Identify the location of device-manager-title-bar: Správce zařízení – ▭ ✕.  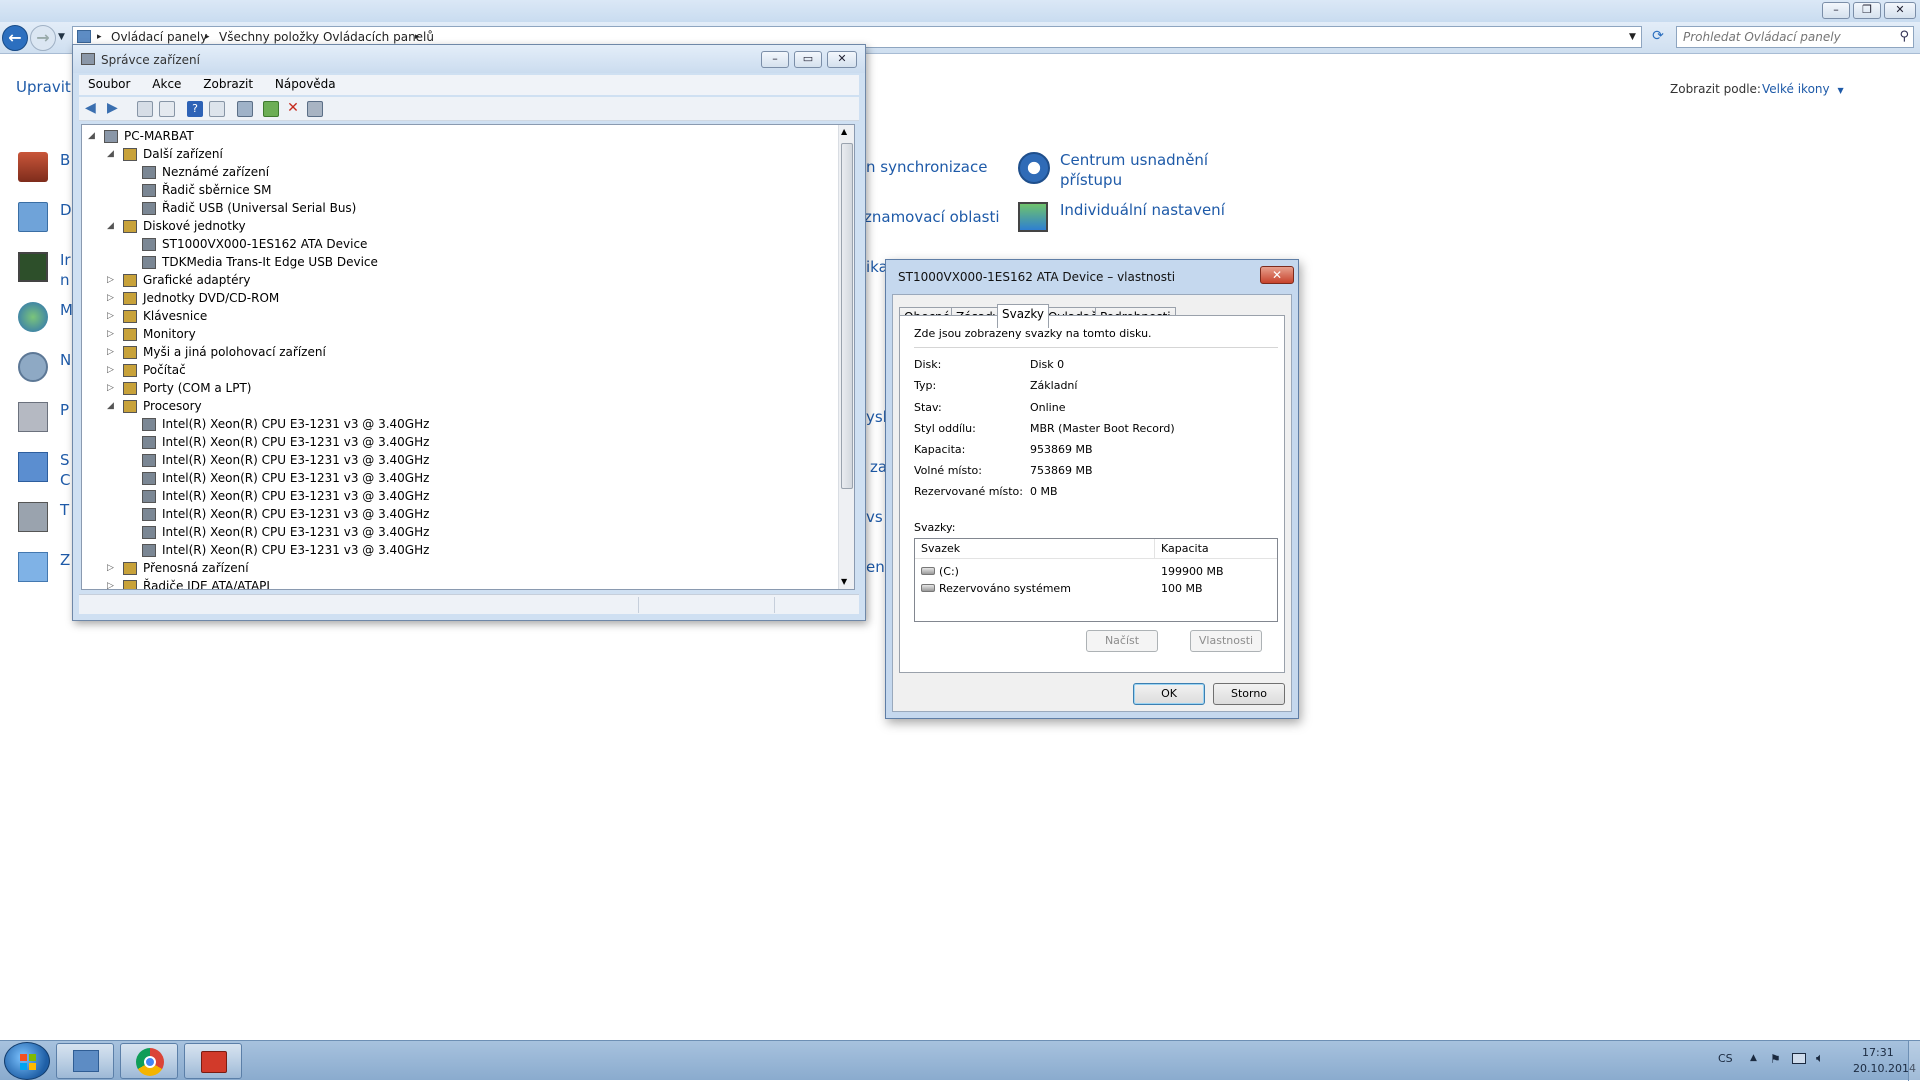
(469, 59).